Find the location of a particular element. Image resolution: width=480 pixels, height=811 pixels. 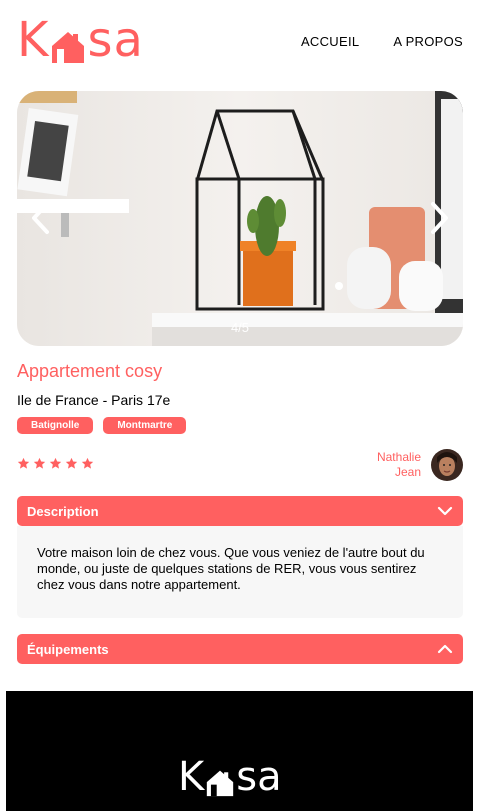

chevron-down-icon is located at coordinates (445, 511).